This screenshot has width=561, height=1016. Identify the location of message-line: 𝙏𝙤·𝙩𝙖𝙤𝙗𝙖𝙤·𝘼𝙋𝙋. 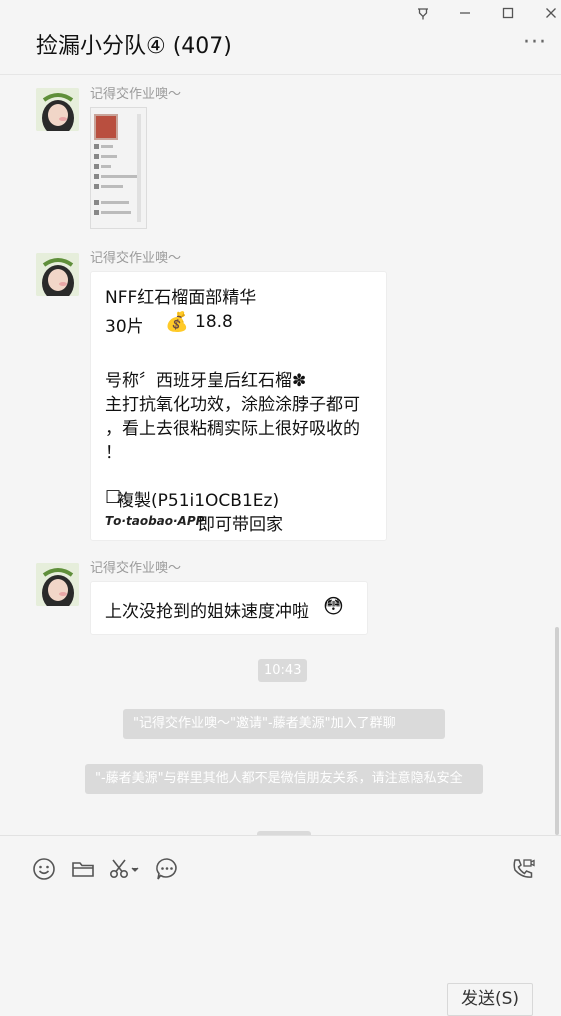
(155, 521).